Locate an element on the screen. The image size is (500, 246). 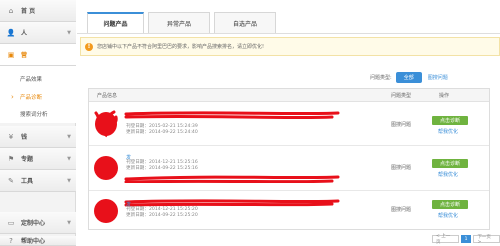
flag-icon: ⚑ is located at coordinates (11, 158).